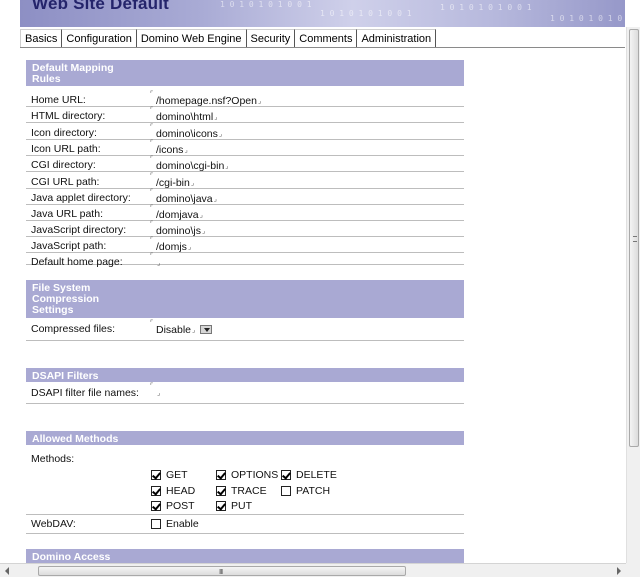  What do you see at coordinates (7, 571) in the screenshot?
I see `scroll-left-arrow-icon` at bounding box center [7, 571].